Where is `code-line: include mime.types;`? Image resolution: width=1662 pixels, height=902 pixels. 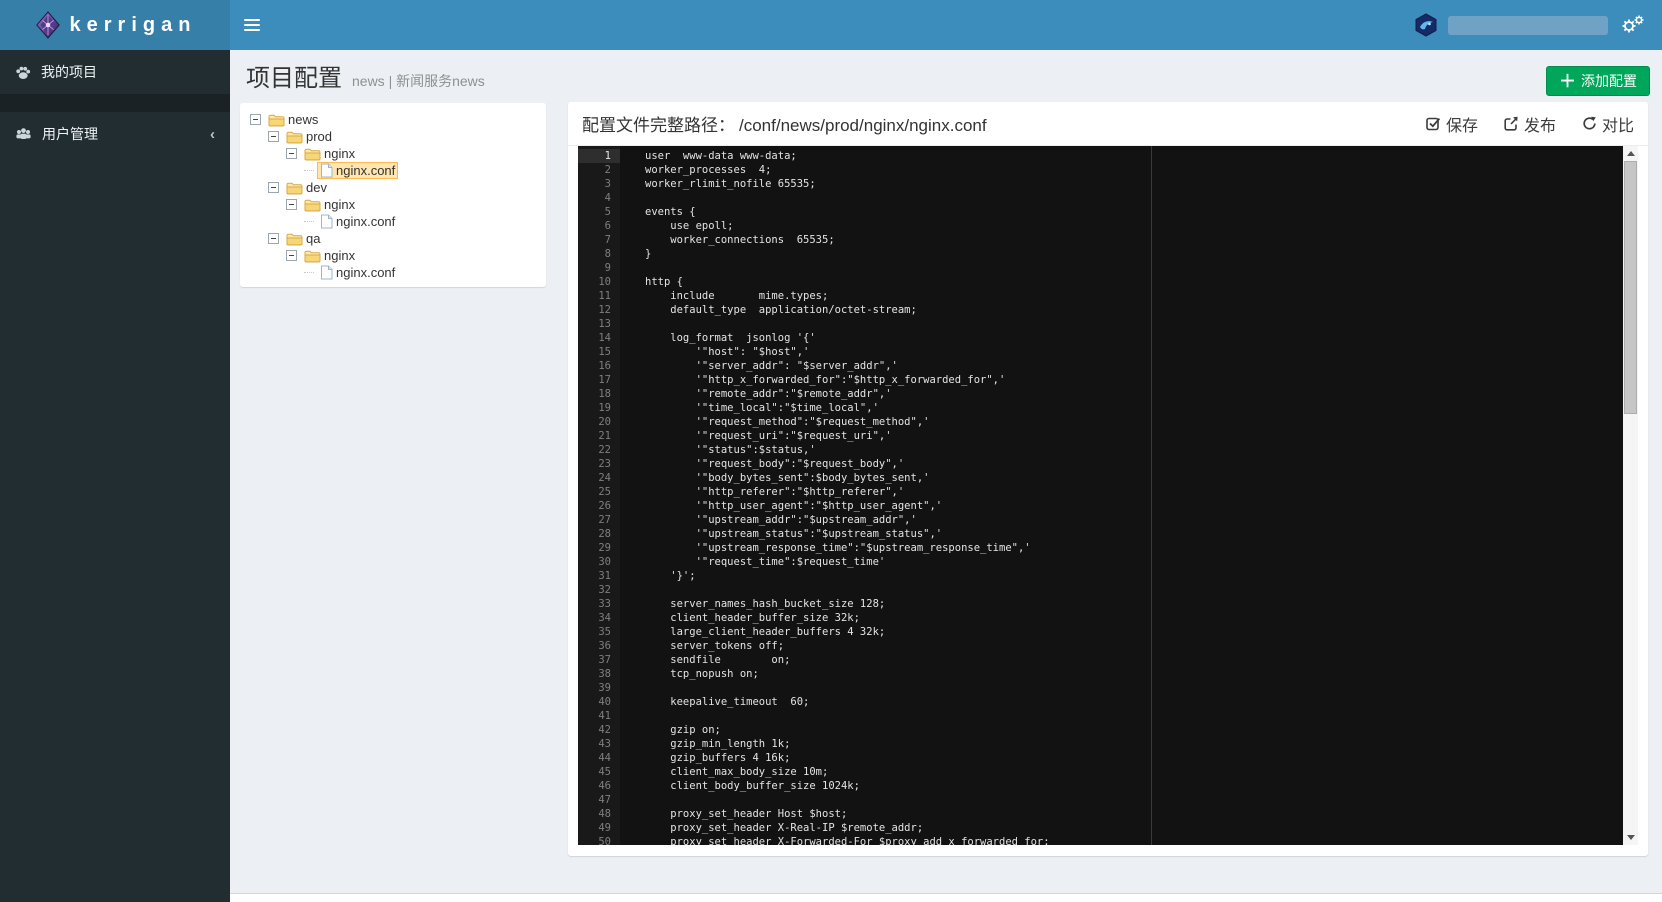
code-line: include mime.types; is located at coordinates (1134, 296).